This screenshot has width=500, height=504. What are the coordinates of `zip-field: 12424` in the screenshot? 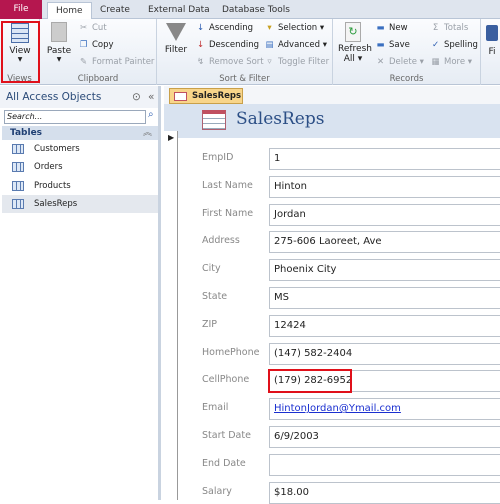 It's located at (384, 325).